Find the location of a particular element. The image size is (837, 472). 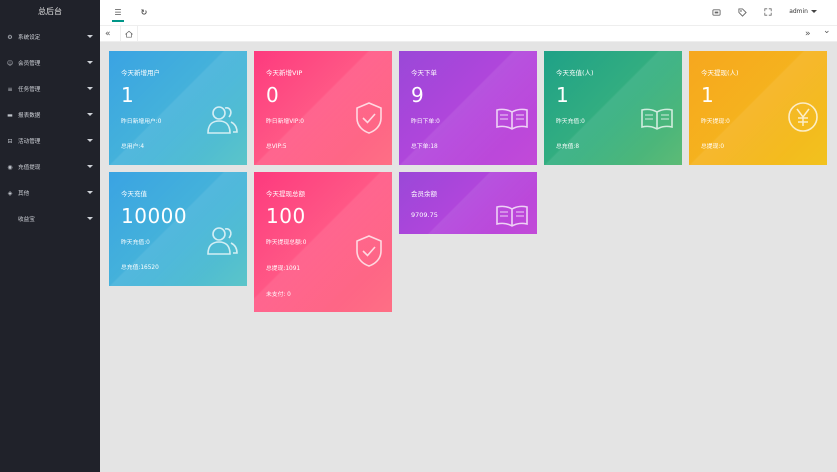

sidebar-item-label: 收益宝 is located at coordinates (26, 220).